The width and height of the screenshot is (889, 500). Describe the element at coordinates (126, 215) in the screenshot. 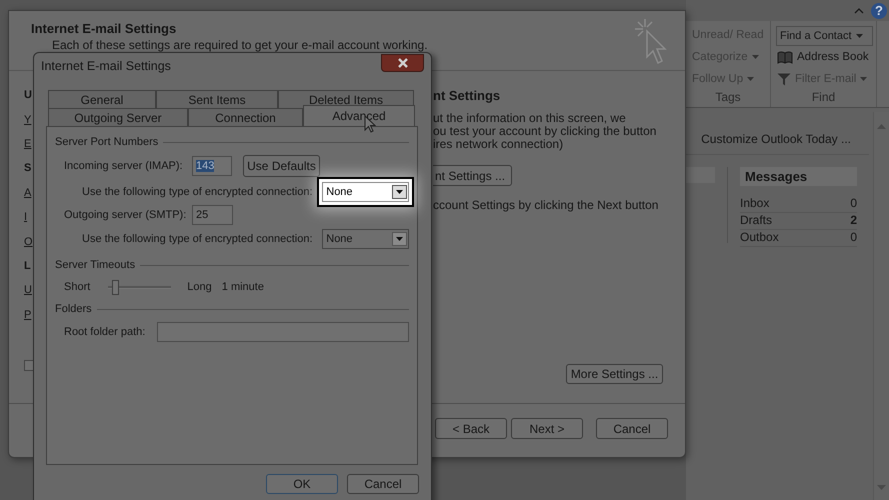

I see `field-label: Outgoing server (SMTP):` at that location.